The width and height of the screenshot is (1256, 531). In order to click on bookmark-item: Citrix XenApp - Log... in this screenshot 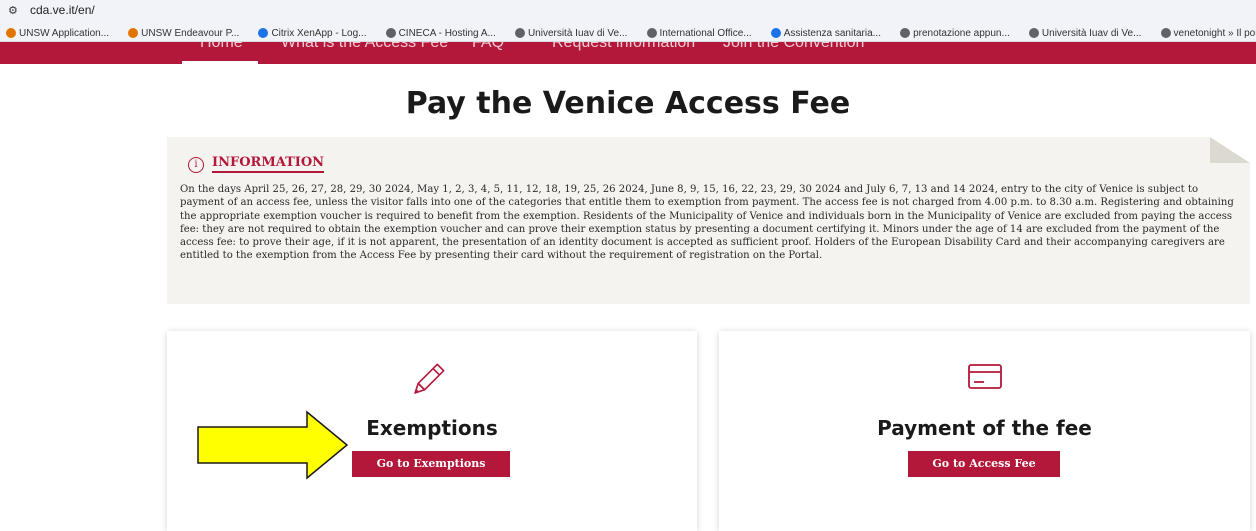, I will do `click(312, 32)`.